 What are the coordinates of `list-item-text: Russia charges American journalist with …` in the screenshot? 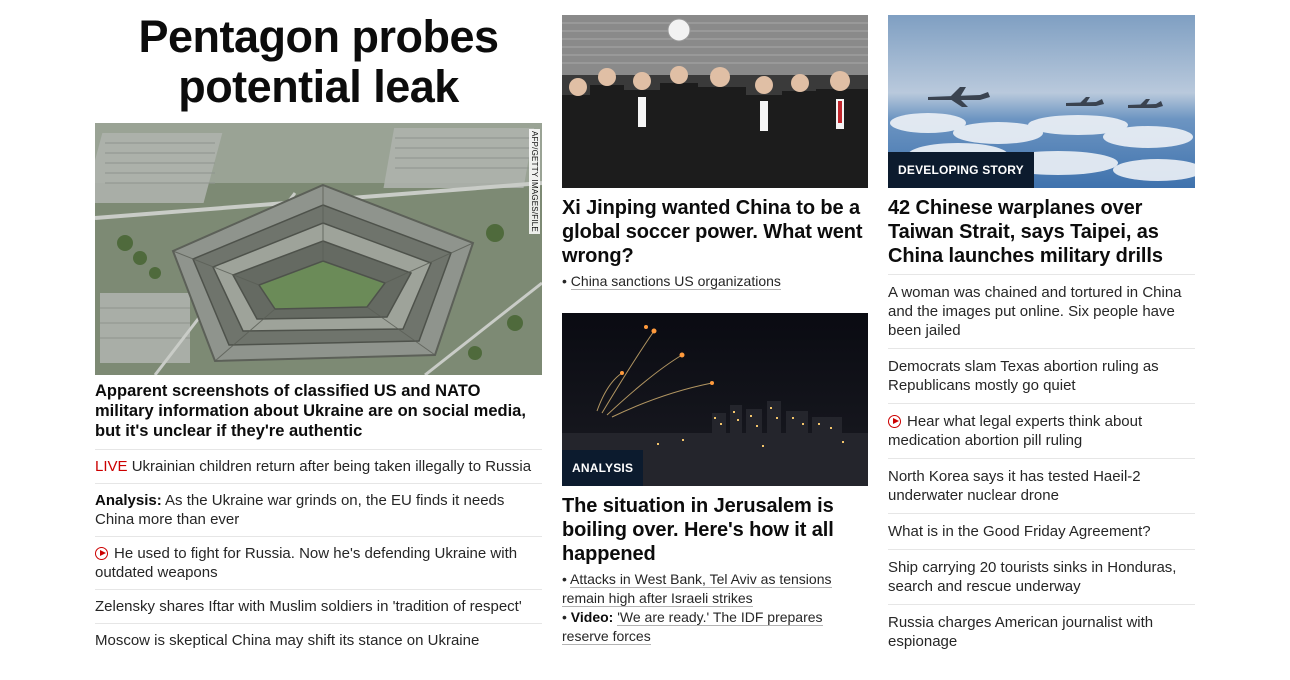 It's located at (1020, 632).